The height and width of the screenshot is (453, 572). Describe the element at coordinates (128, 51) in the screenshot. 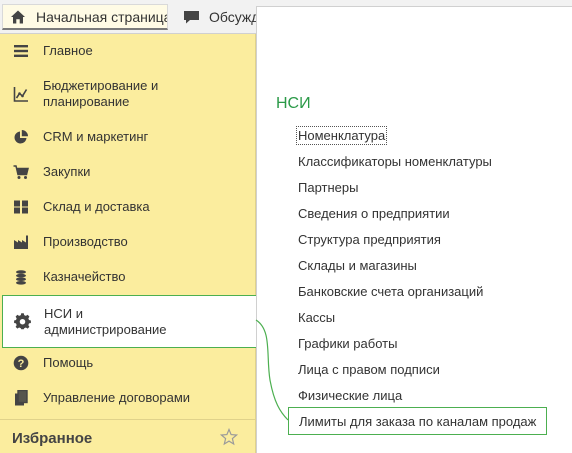

I see `sidebar-item-main: Главное` at that location.